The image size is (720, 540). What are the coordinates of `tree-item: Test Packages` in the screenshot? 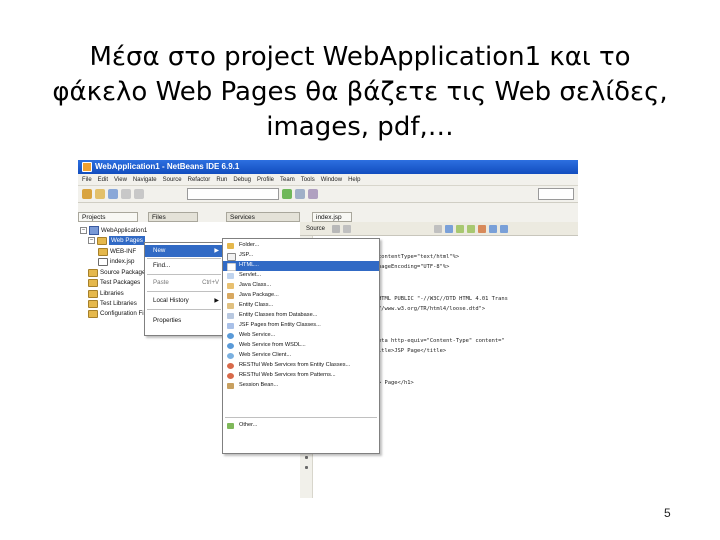 It's located at (114, 282).